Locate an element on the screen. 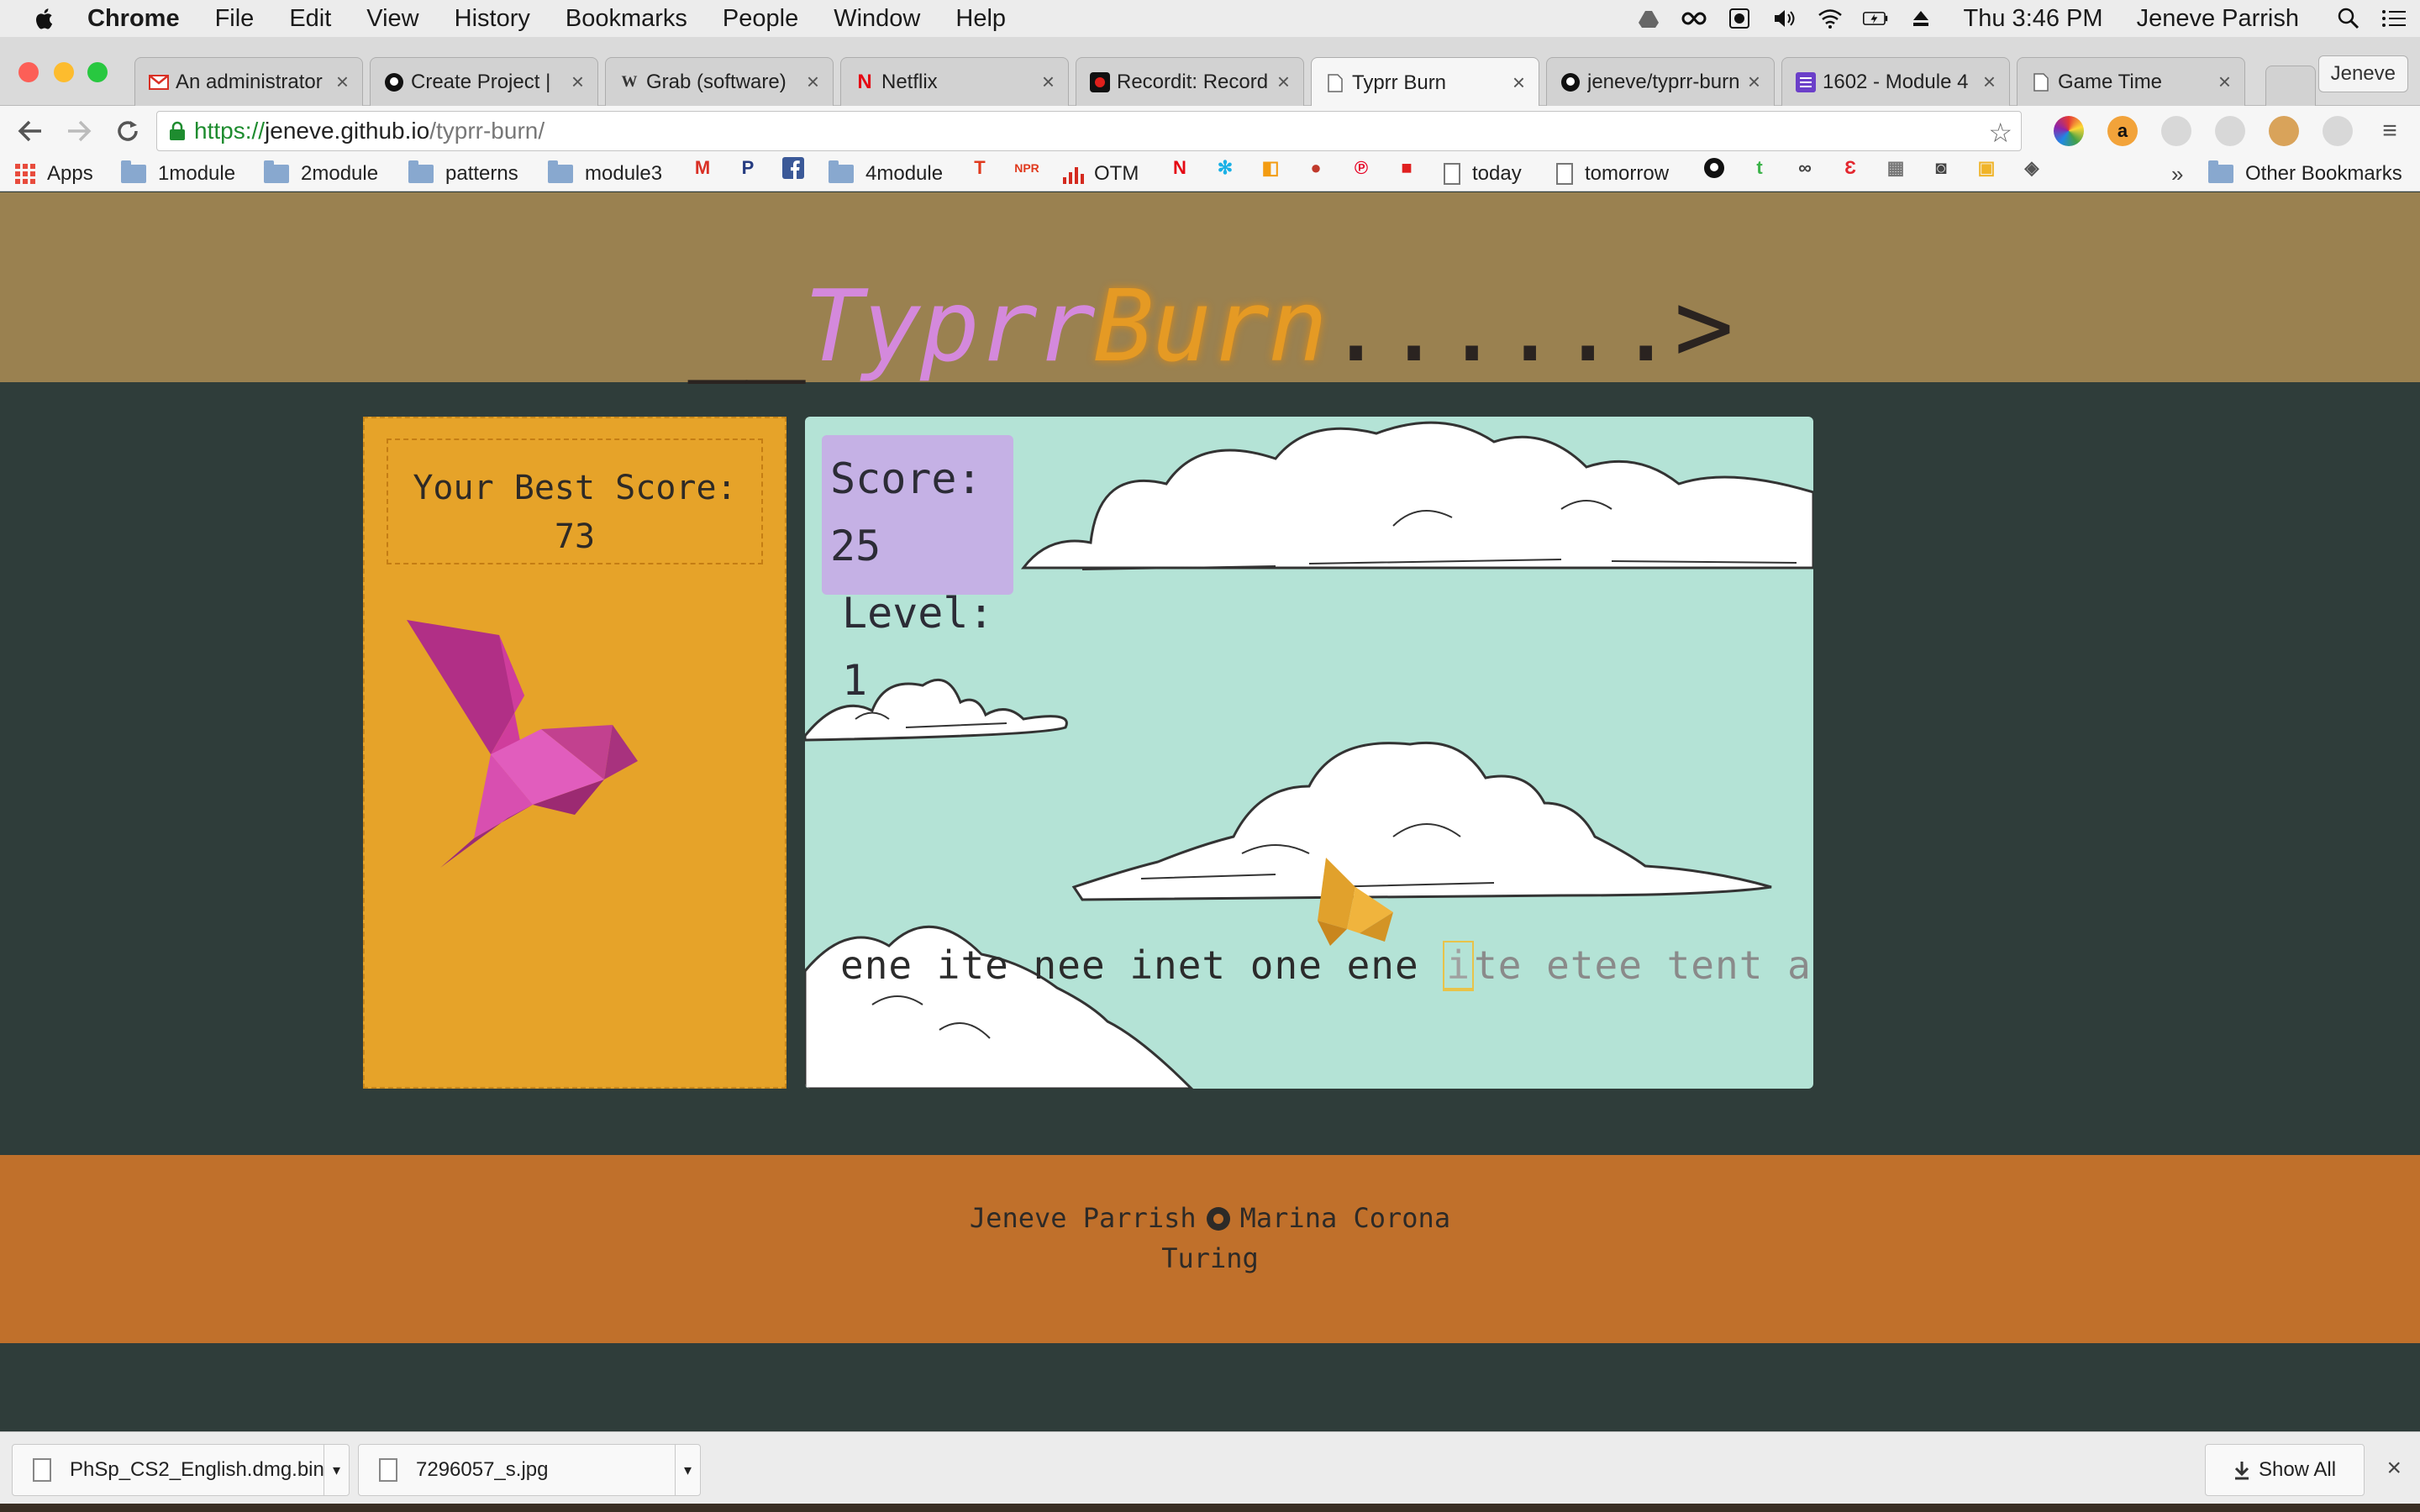 The height and width of the screenshot is (1512, 2420). tab-grab-software: W Grab (software) × is located at coordinates (719, 81).